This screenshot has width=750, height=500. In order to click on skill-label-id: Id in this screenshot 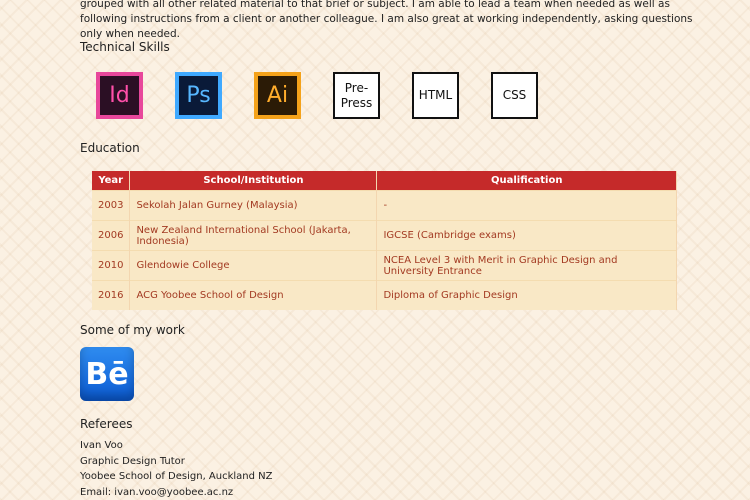, I will do `click(119, 95)`.